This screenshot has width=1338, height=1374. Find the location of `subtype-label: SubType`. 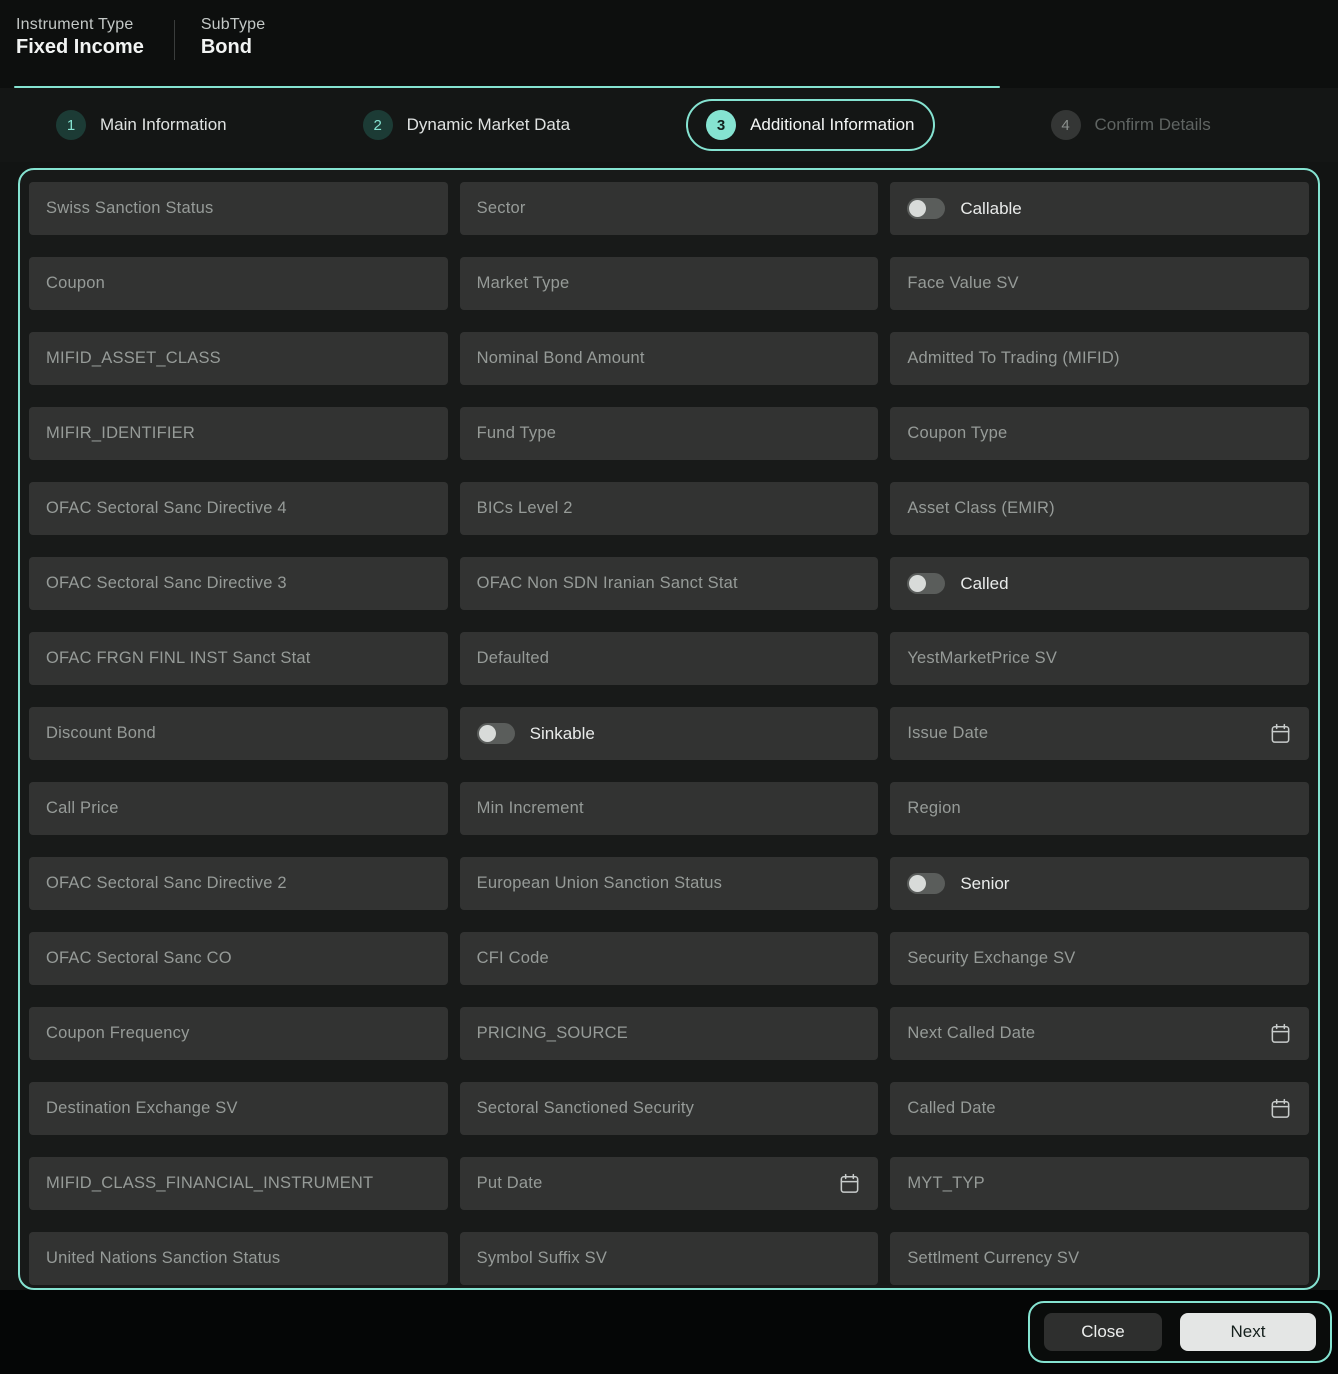

subtype-label: SubType is located at coordinates (233, 24).